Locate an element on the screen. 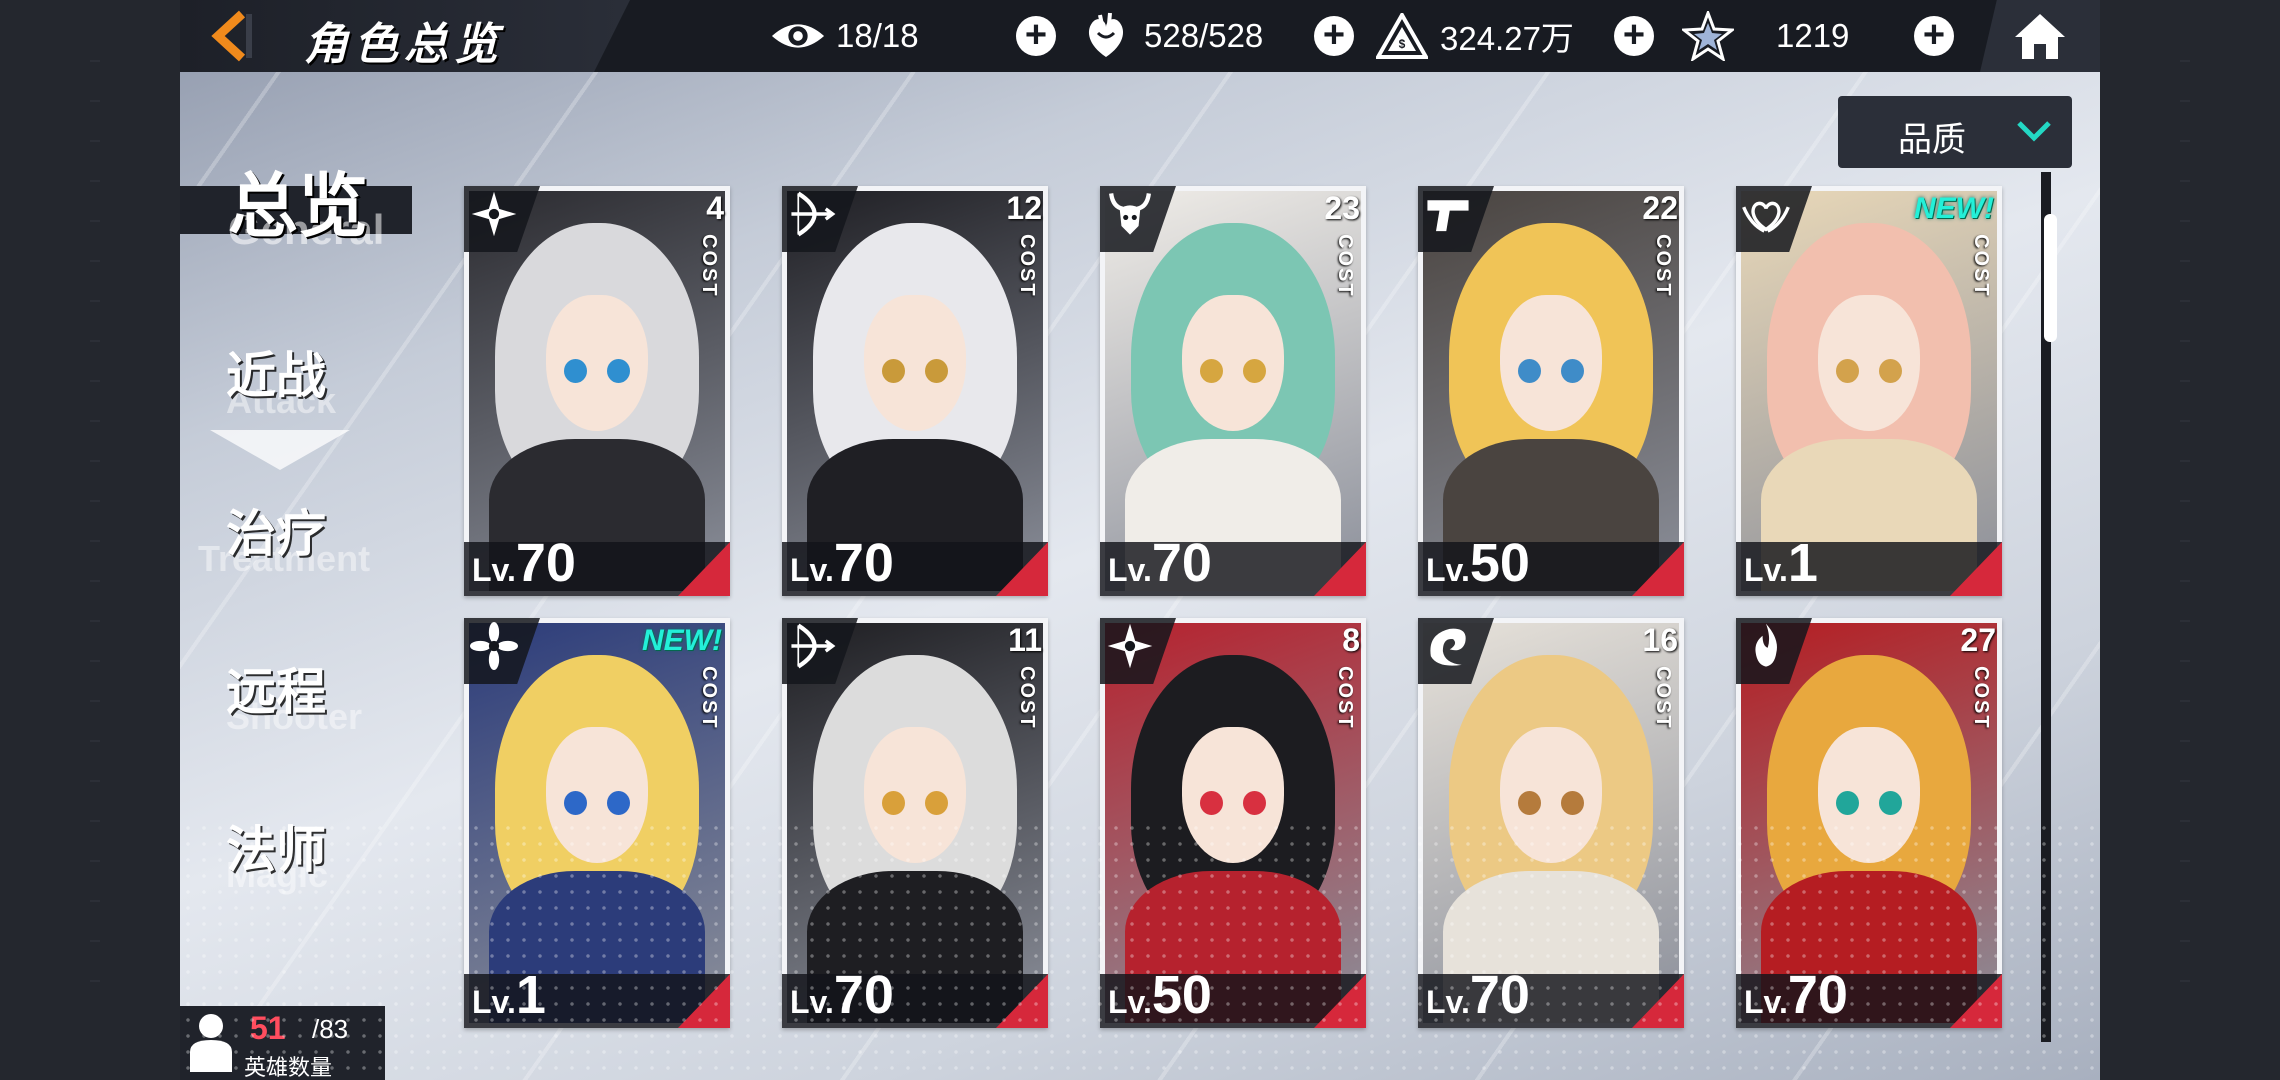  selection-chevron is located at coordinates (280, 450).